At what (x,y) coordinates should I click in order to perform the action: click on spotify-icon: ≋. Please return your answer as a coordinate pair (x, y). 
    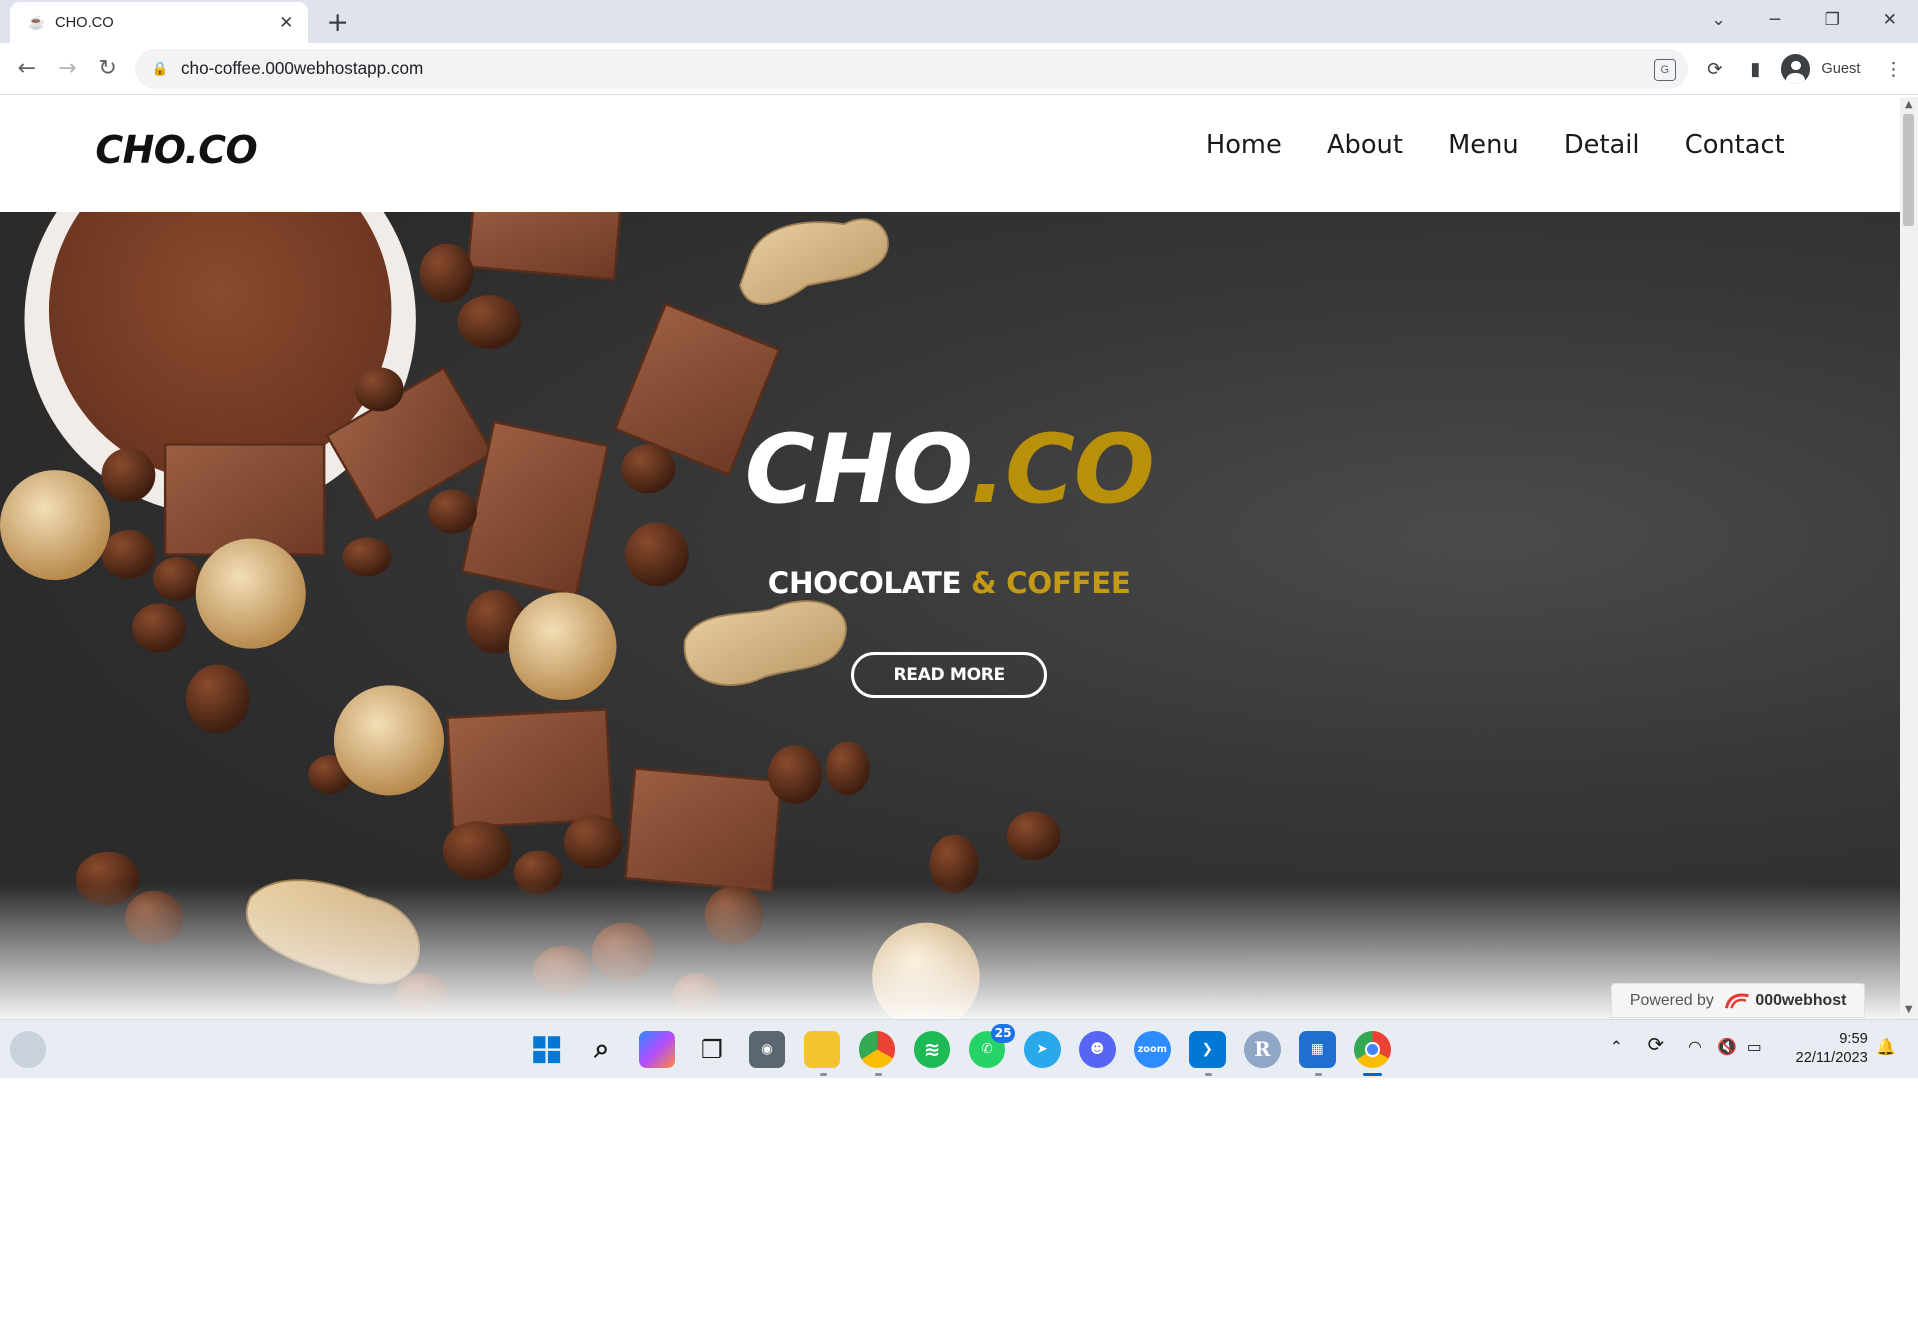
    Looking at the image, I should click on (932, 1049).